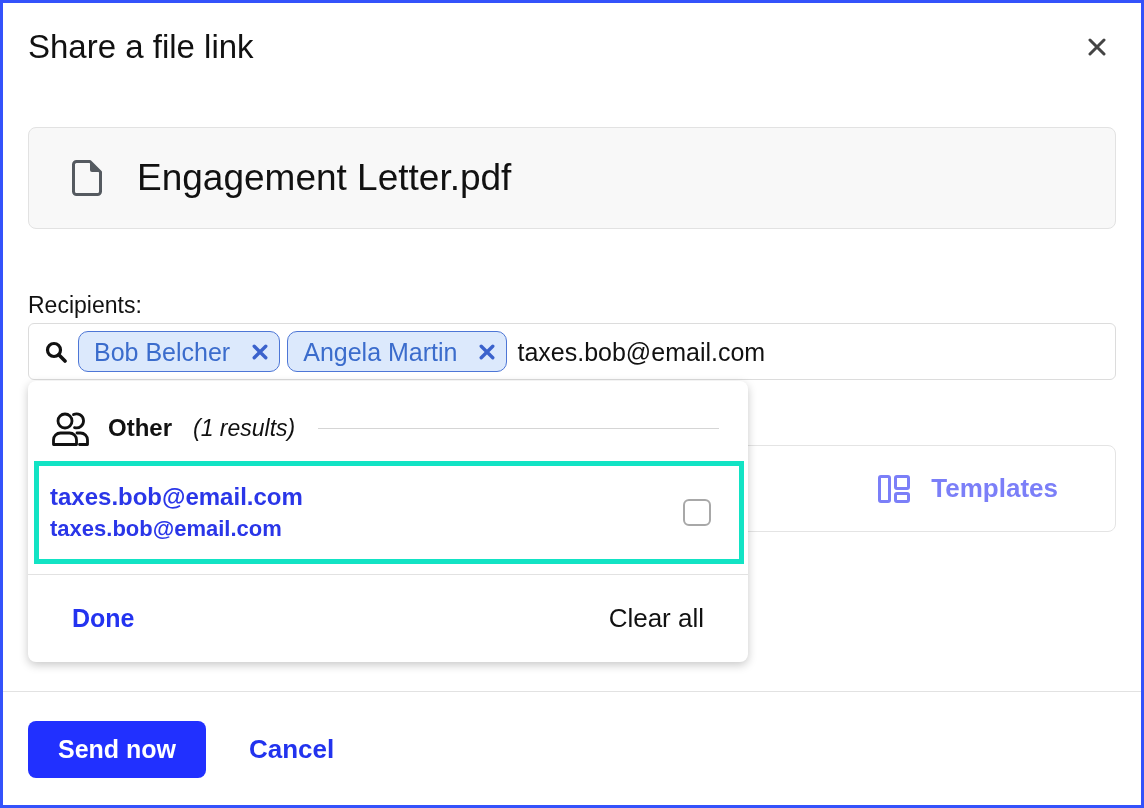 This screenshot has width=1144, height=808. I want to click on clear-all-button: Clear all, so click(656, 618).